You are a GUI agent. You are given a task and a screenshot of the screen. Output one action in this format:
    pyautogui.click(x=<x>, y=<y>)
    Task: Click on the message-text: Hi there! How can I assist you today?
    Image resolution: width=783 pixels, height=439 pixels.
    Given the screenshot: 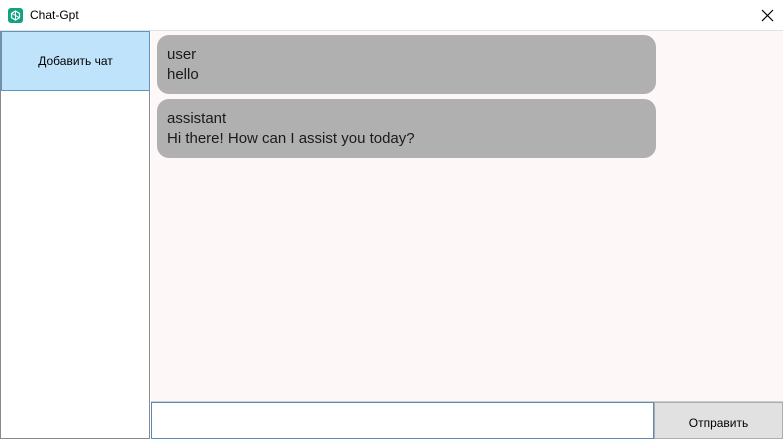 What is the action you would take?
    pyautogui.click(x=291, y=138)
    